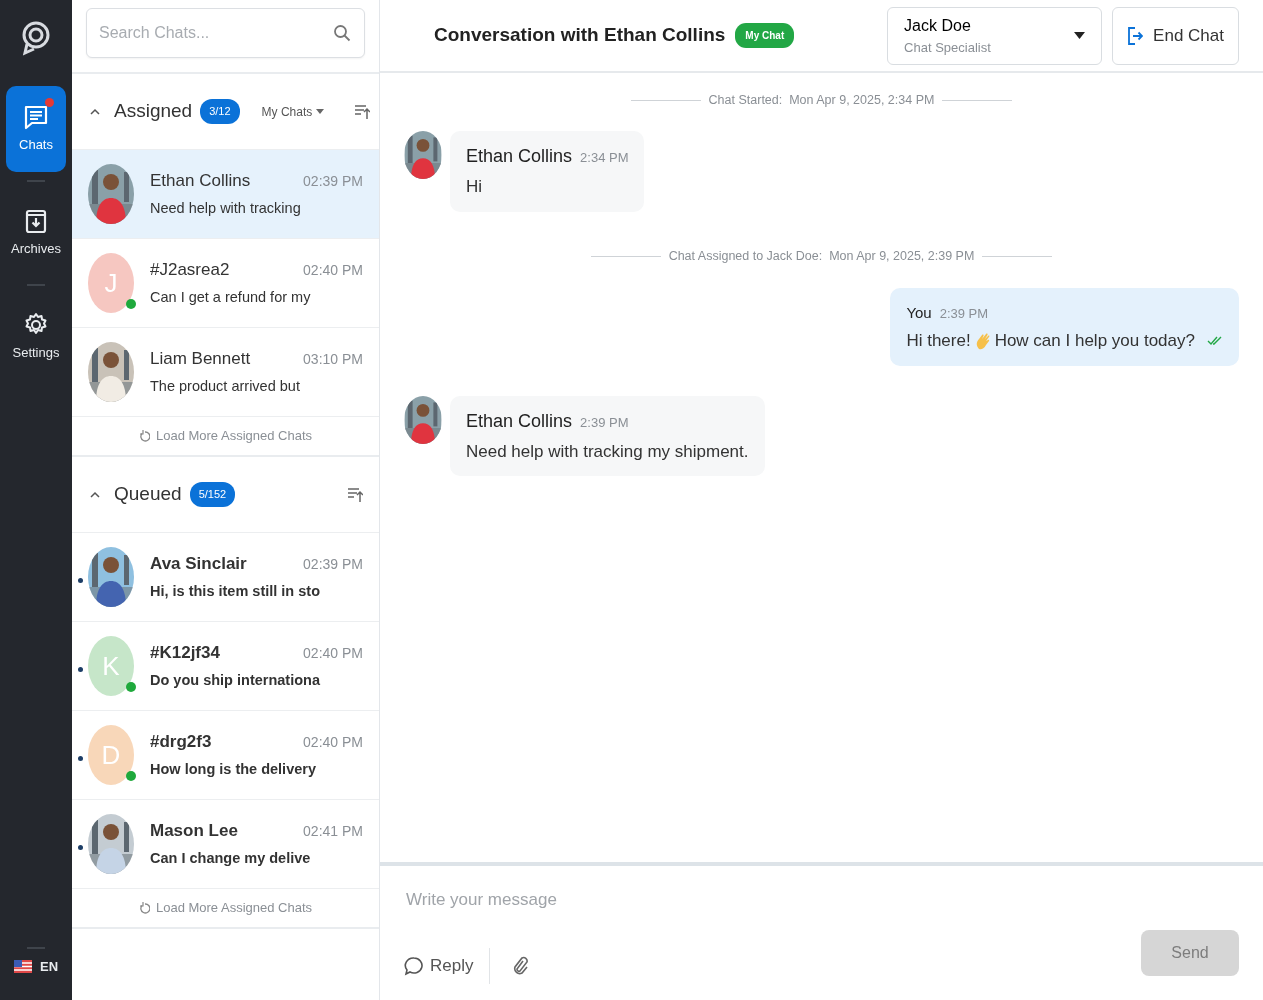 The image size is (1263, 1000). What do you see at coordinates (580, 35) in the screenshot?
I see `conversation-title: Conversation with Ethan Collins` at bounding box center [580, 35].